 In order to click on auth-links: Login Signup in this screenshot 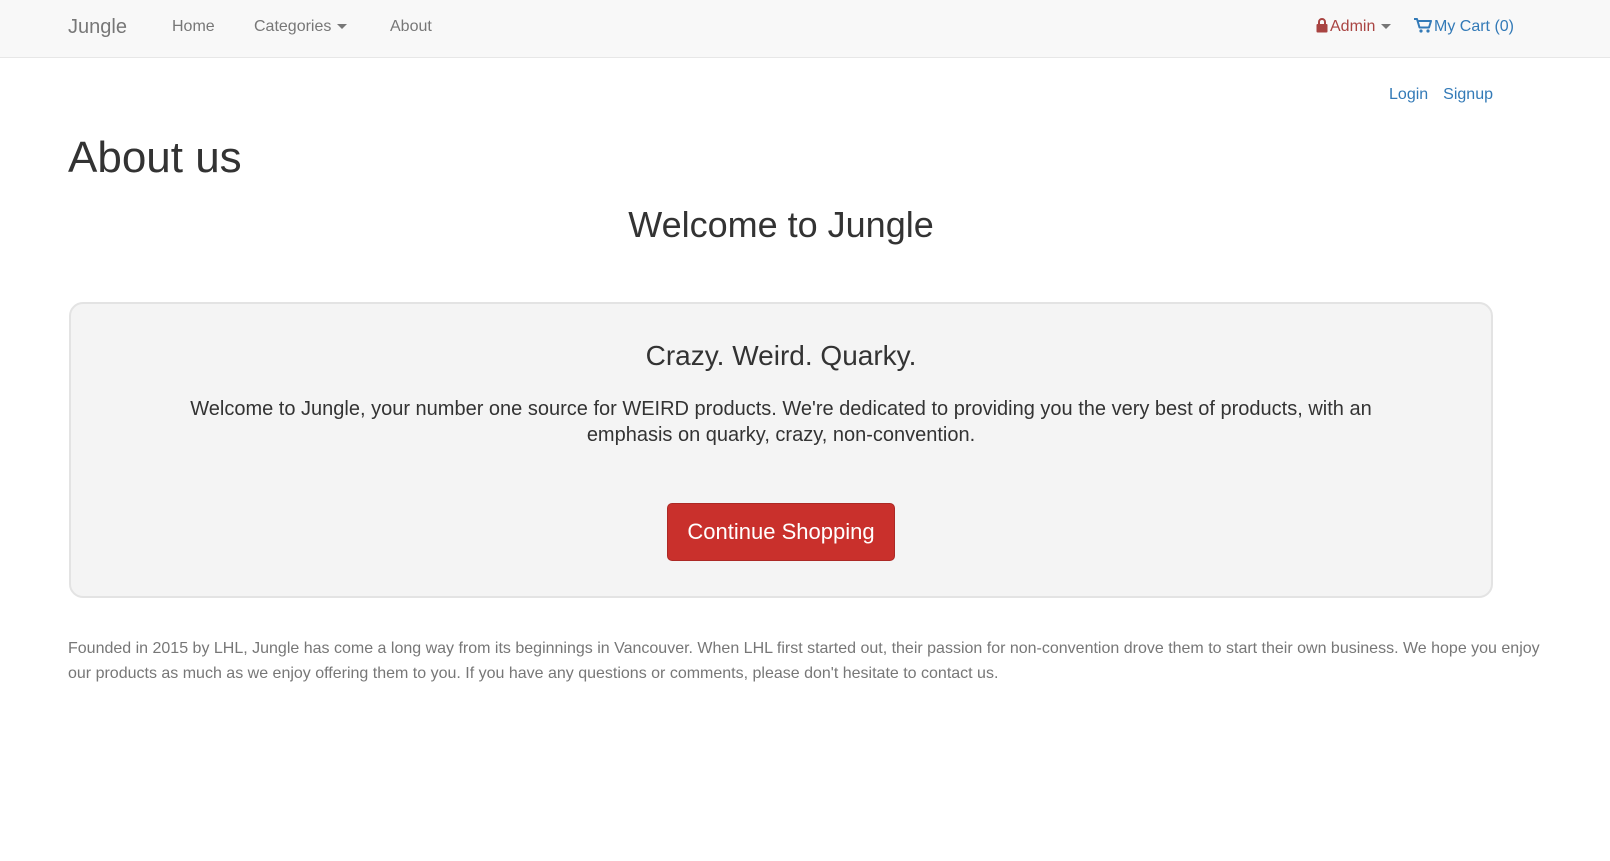, I will do `click(1433, 95)`.